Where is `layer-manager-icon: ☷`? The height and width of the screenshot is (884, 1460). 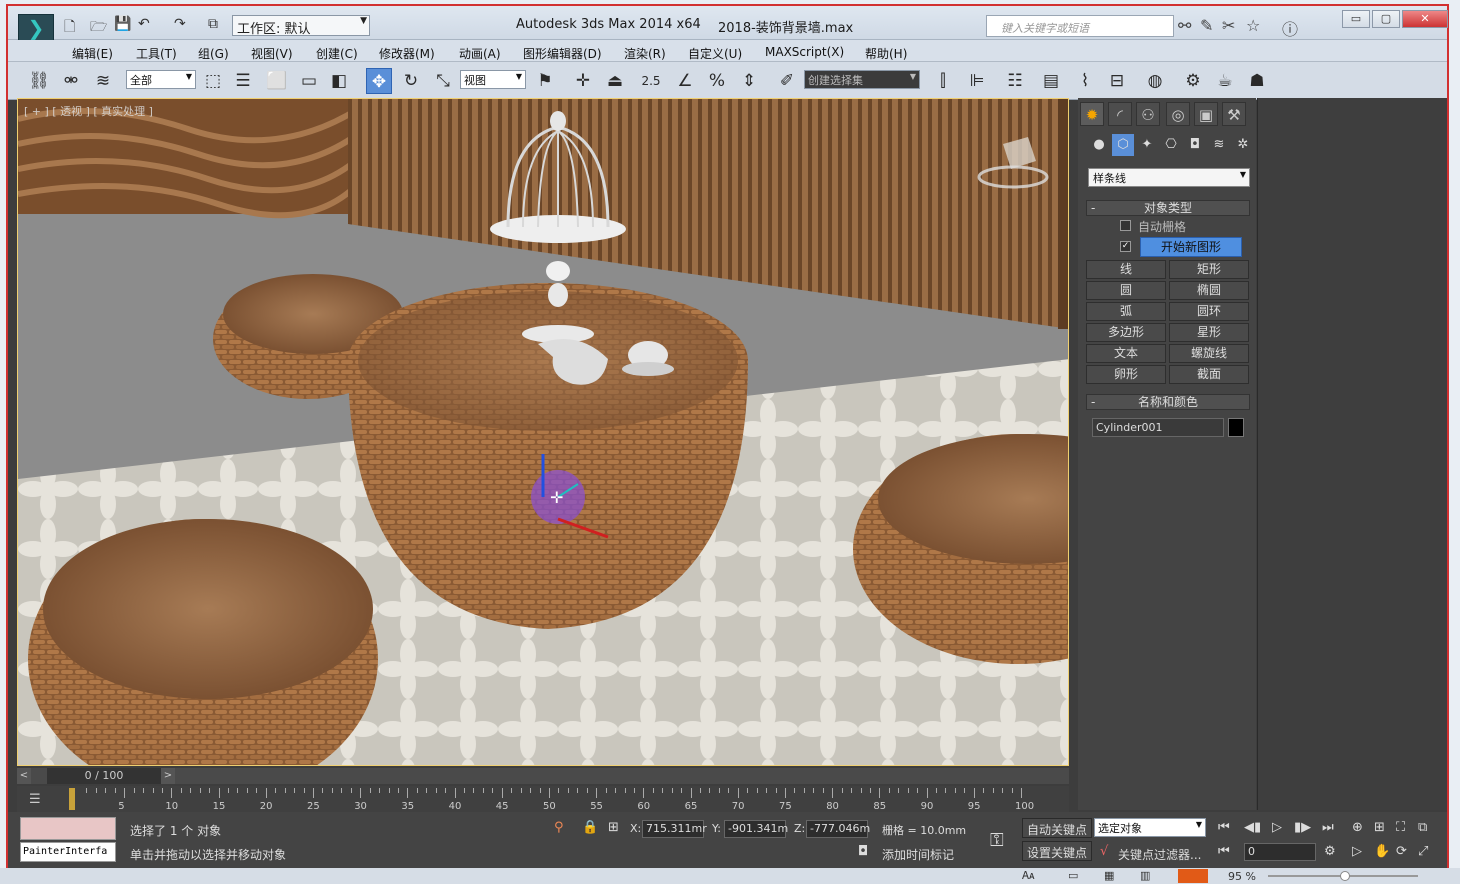
layer-manager-icon: ☷ is located at coordinates (1015, 81).